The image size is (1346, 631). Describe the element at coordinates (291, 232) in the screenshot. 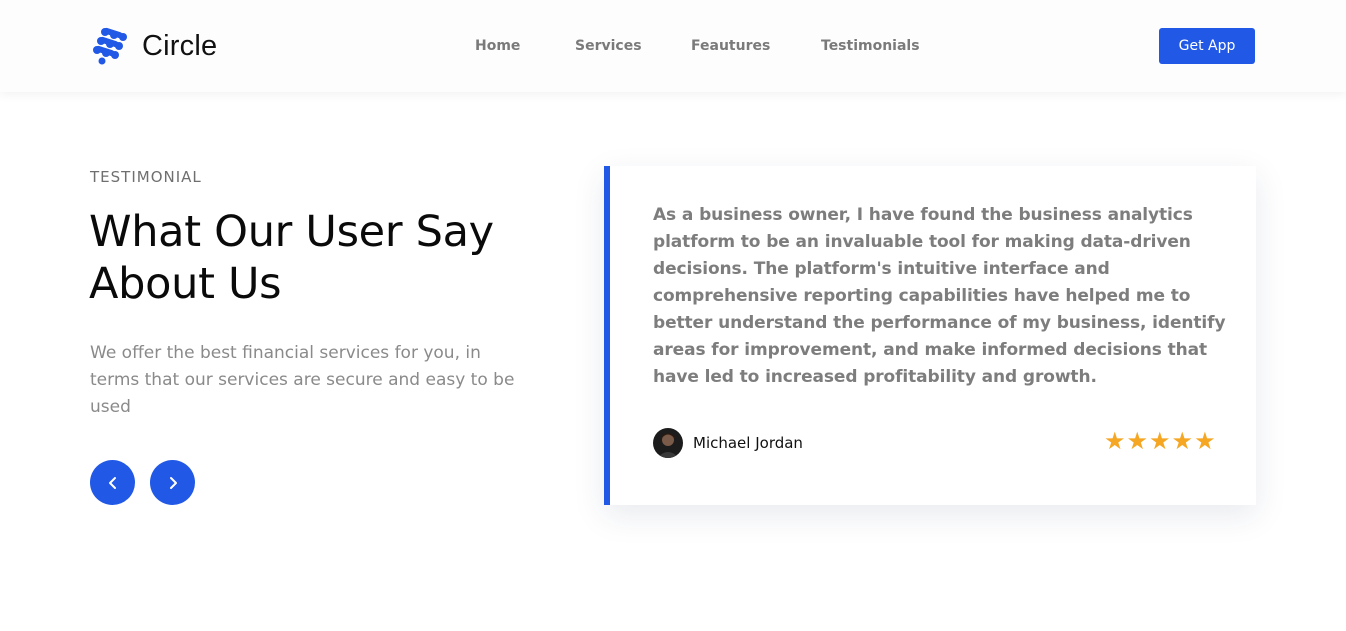

I see `headline-line-1: What Our User Say` at that location.